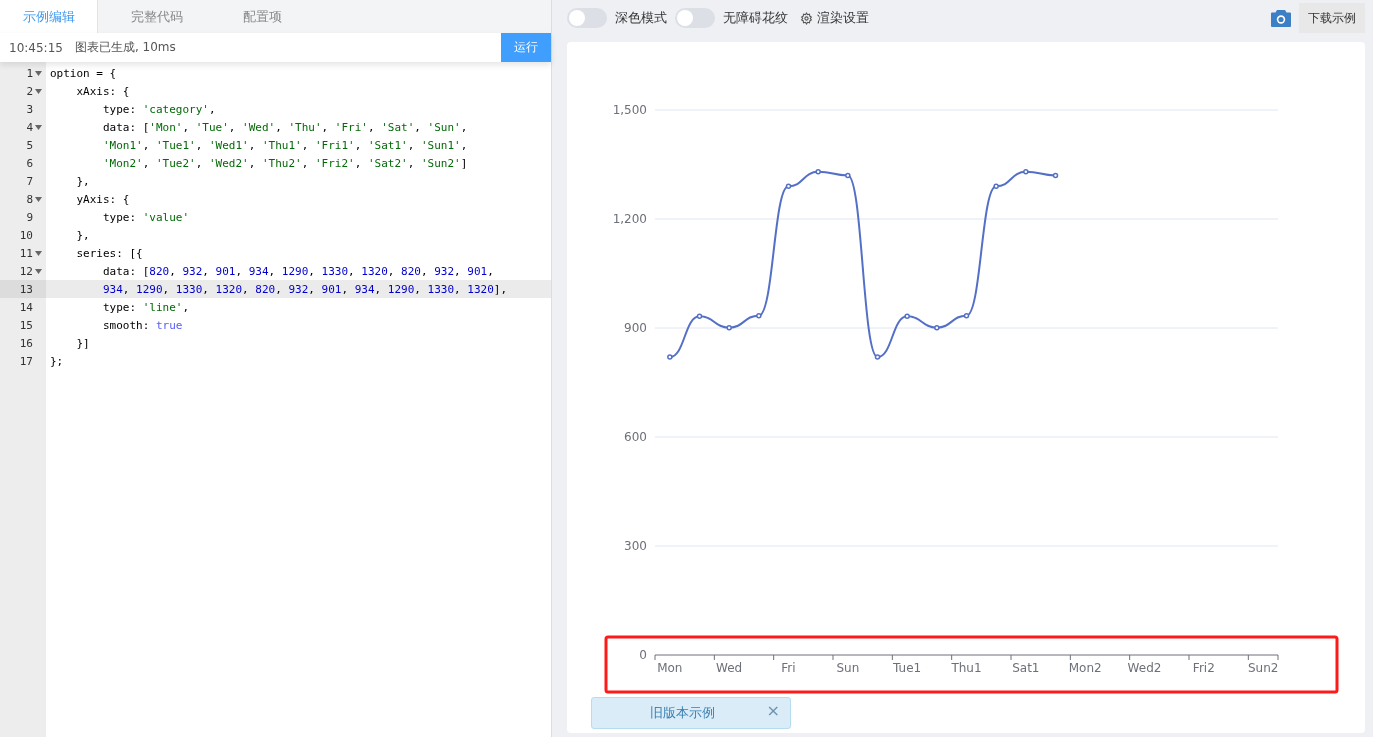  Describe the element at coordinates (125, 47) in the screenshot. I see `status-message: 图表已生成, 10ms` at that location.